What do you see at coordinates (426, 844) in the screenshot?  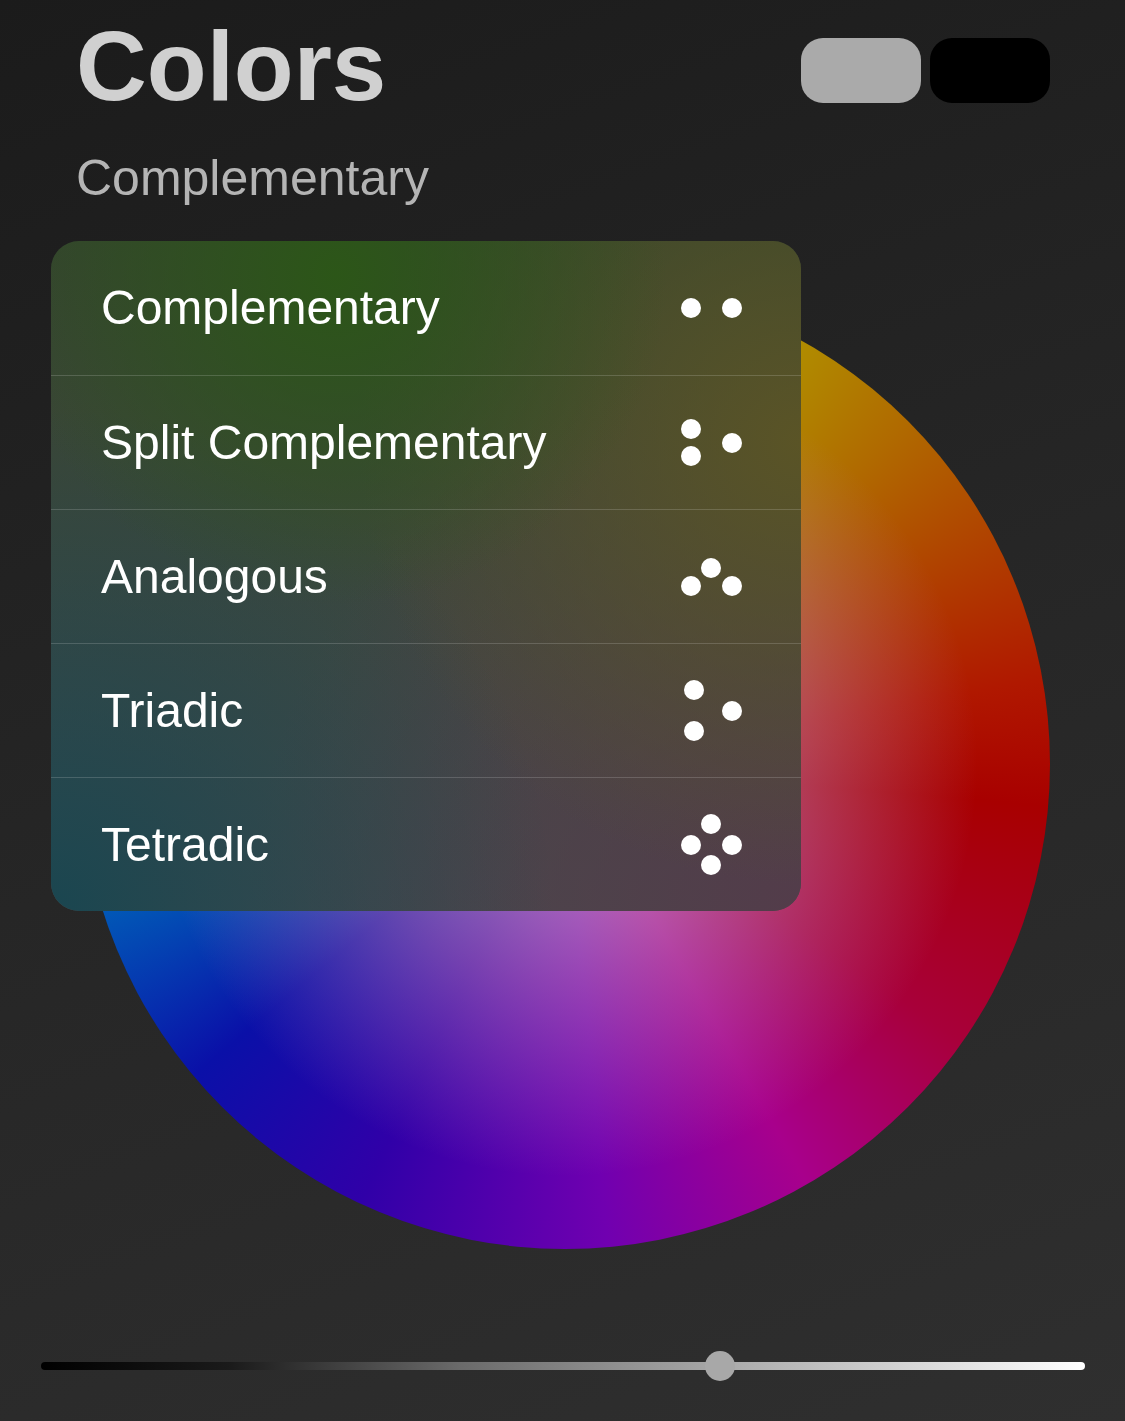 I see `menu-item: Tetradic` at bounding box center [426, 844].